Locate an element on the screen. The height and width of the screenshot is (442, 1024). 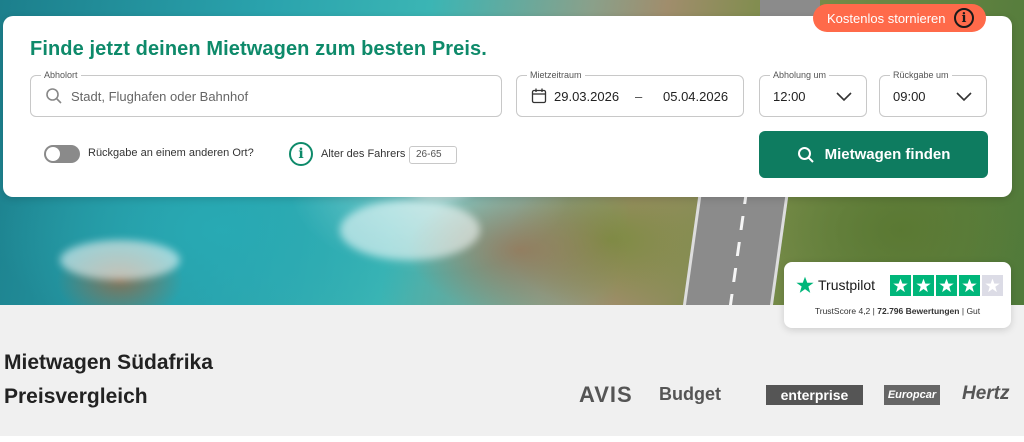
pickup-location-field: Abholort Stadt, Flughafen oder Bahnhof is located at coordinates (266, 93).